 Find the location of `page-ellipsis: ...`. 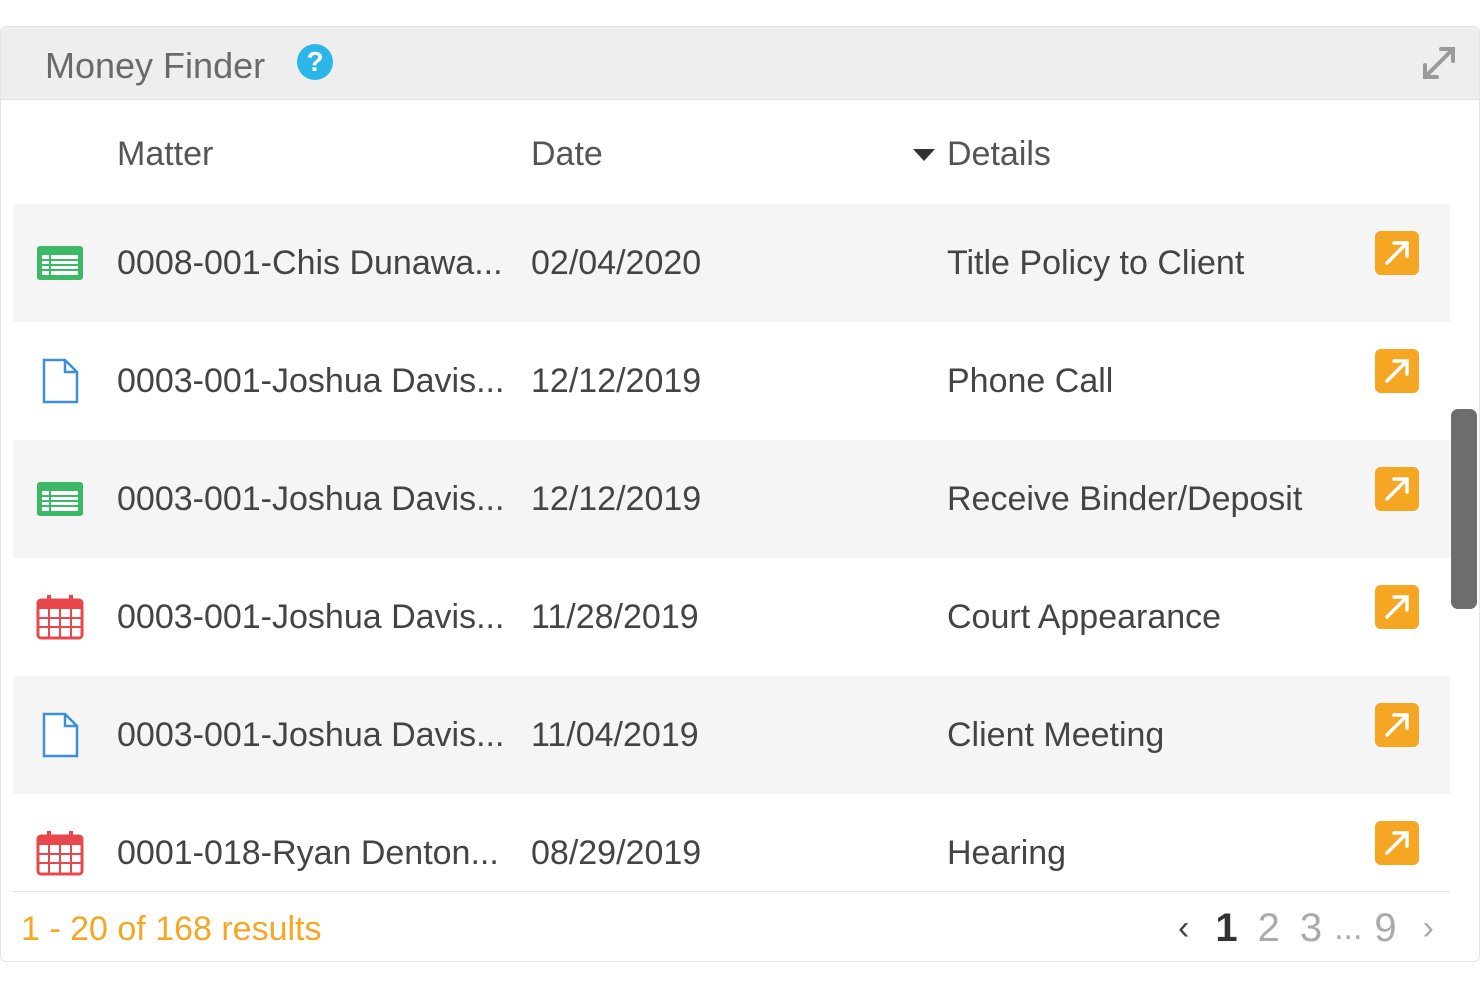

page-ellipsis: ... is located at coordinates (1348, 927).